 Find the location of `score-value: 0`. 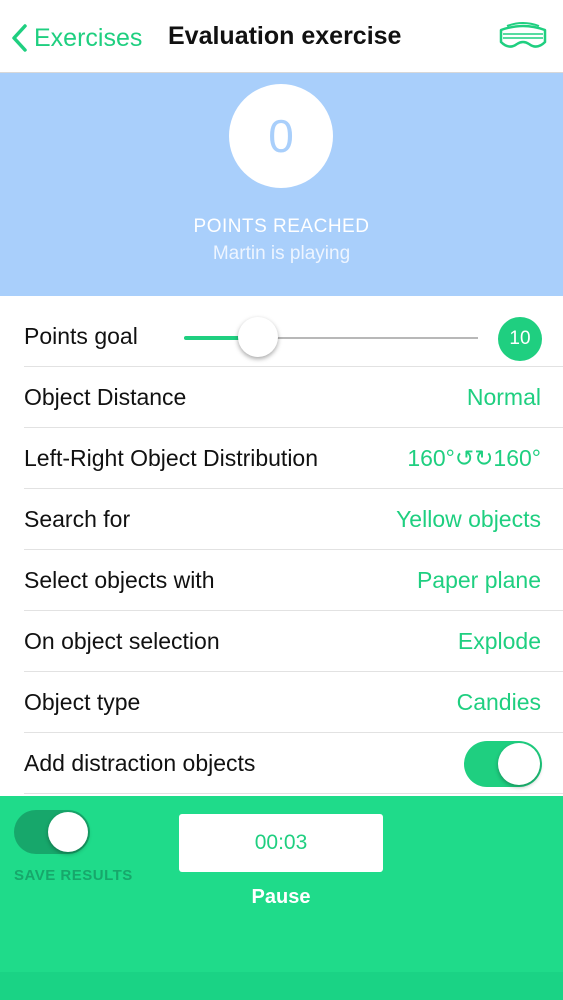

score-value: 0 is located at coordinates (281, 136).